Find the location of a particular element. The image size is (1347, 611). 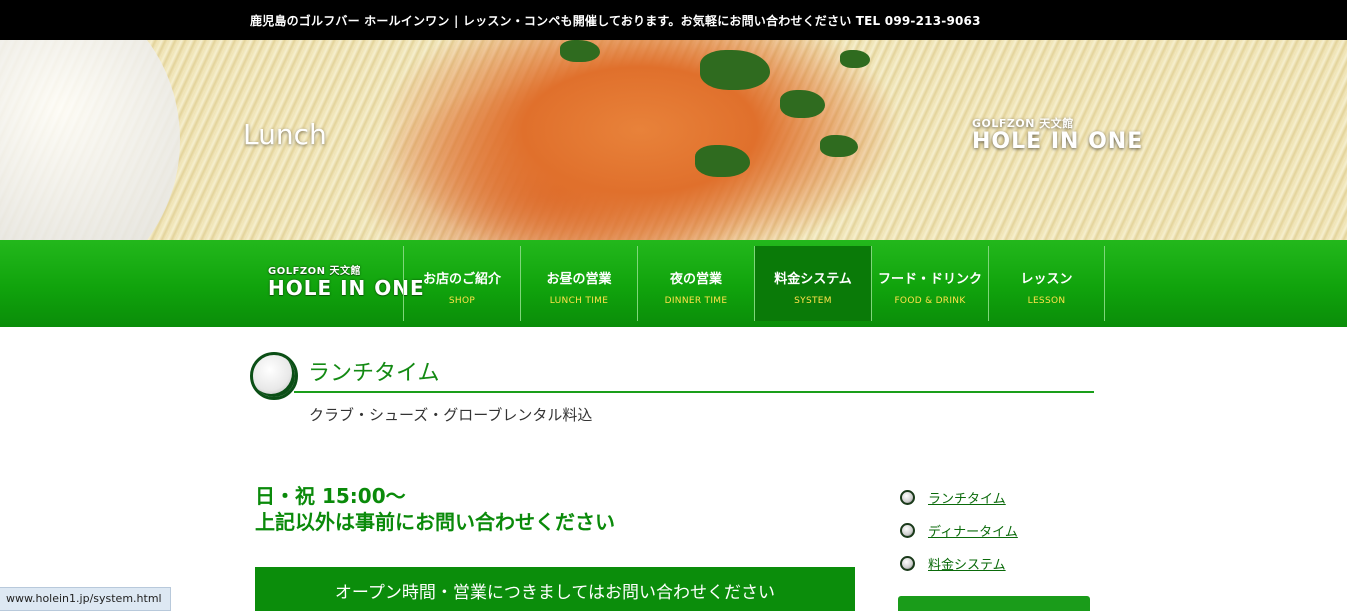

business-hours: 日・祝 15:00〜 上記以外は事前にお問い合わせください is located at coordinates (435, 509).